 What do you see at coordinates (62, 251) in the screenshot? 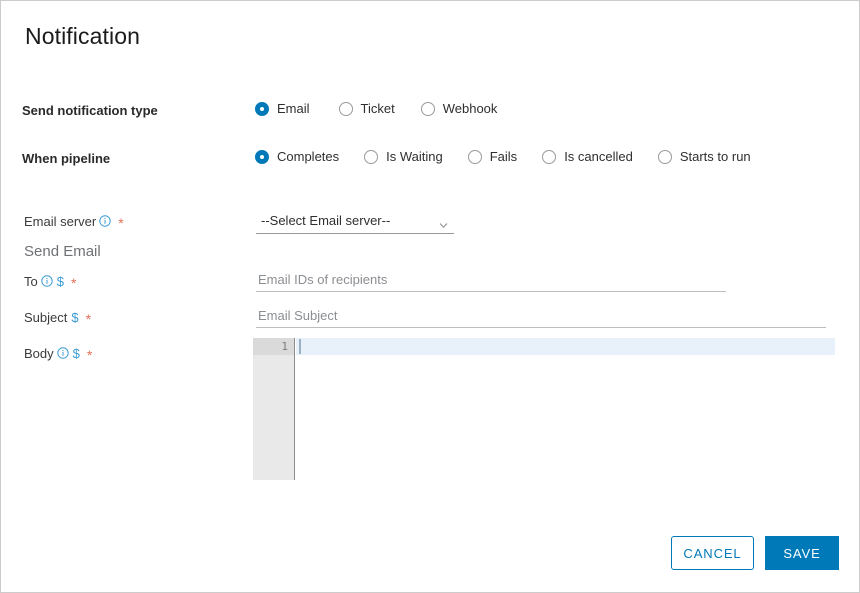
I see `send-email-section-header: Send Email` at bounding box center [62, 251].